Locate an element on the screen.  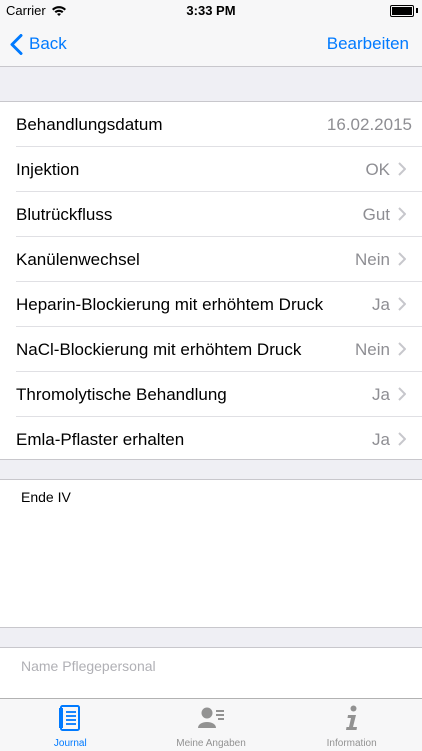
row-thrombolytic-treatment: Thromolytische Behandlung Ja is located at coordinates (211, 394).